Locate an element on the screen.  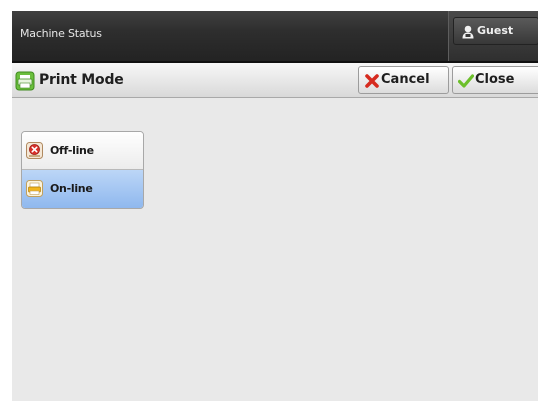
cancel-button: Cancel is located at coordinates (403, 80).